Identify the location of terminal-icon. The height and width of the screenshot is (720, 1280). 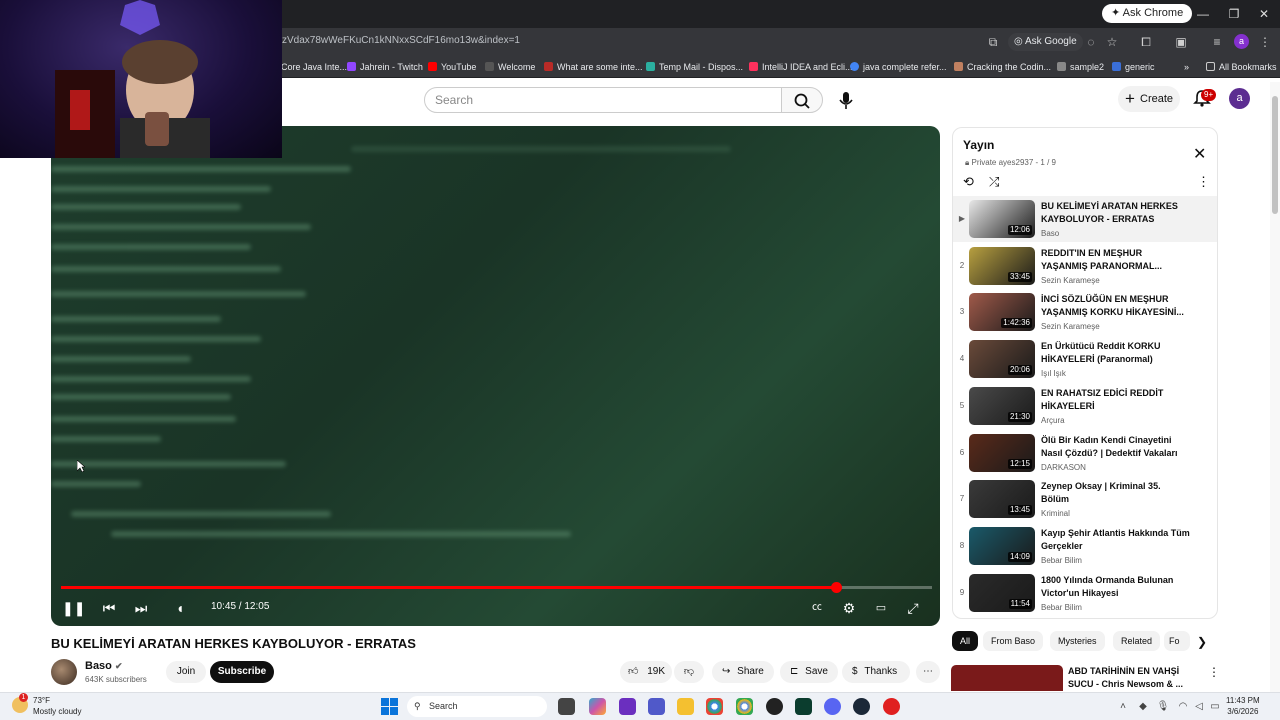
(803, 706).